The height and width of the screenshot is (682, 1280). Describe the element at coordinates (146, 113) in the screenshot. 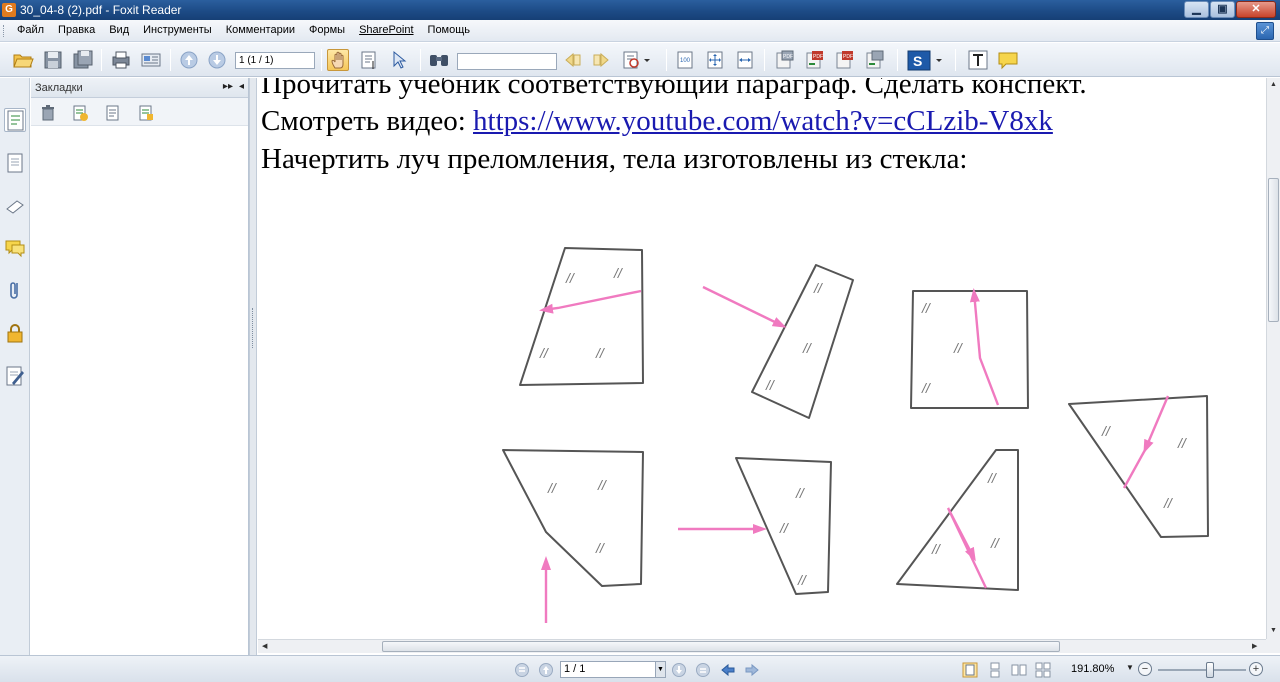

I see `expand-bookmark-icon` at that location.